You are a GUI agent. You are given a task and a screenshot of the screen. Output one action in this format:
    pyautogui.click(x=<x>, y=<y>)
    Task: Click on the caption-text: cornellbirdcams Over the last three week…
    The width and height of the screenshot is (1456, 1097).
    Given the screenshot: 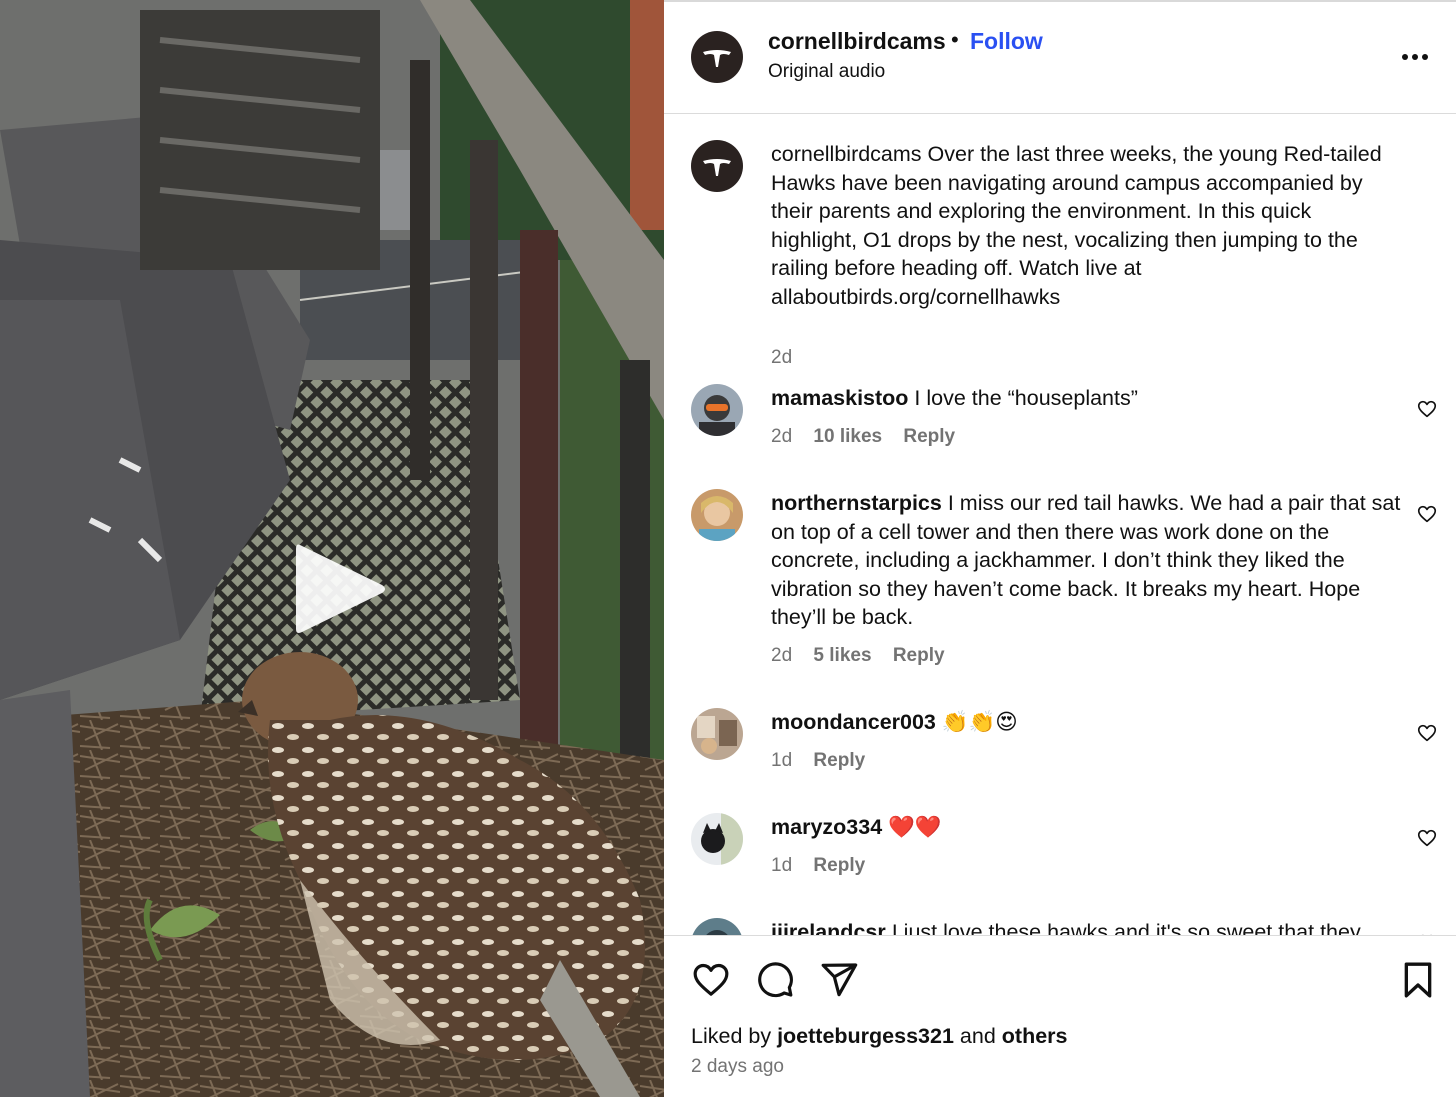 What is the action you would take?
    pyautogui.click(x=1087, y=226)
    